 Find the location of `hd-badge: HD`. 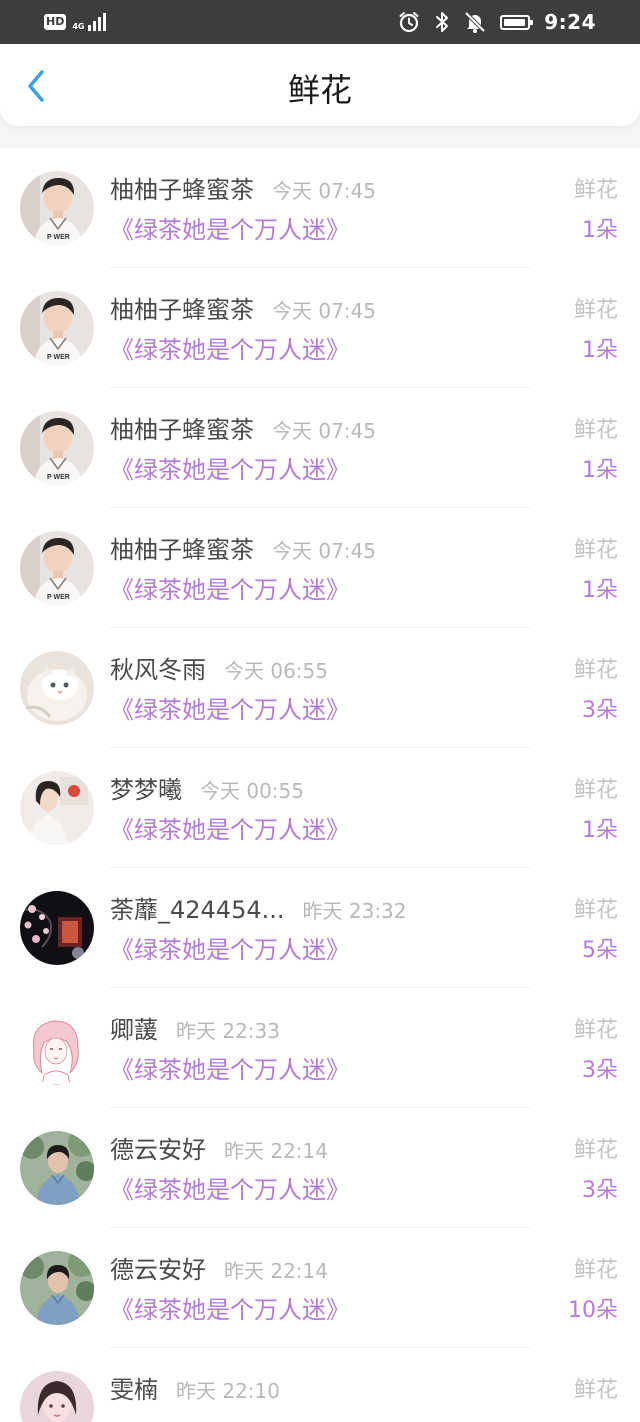

hd-badge: HD is located at coordinates (55, 22).